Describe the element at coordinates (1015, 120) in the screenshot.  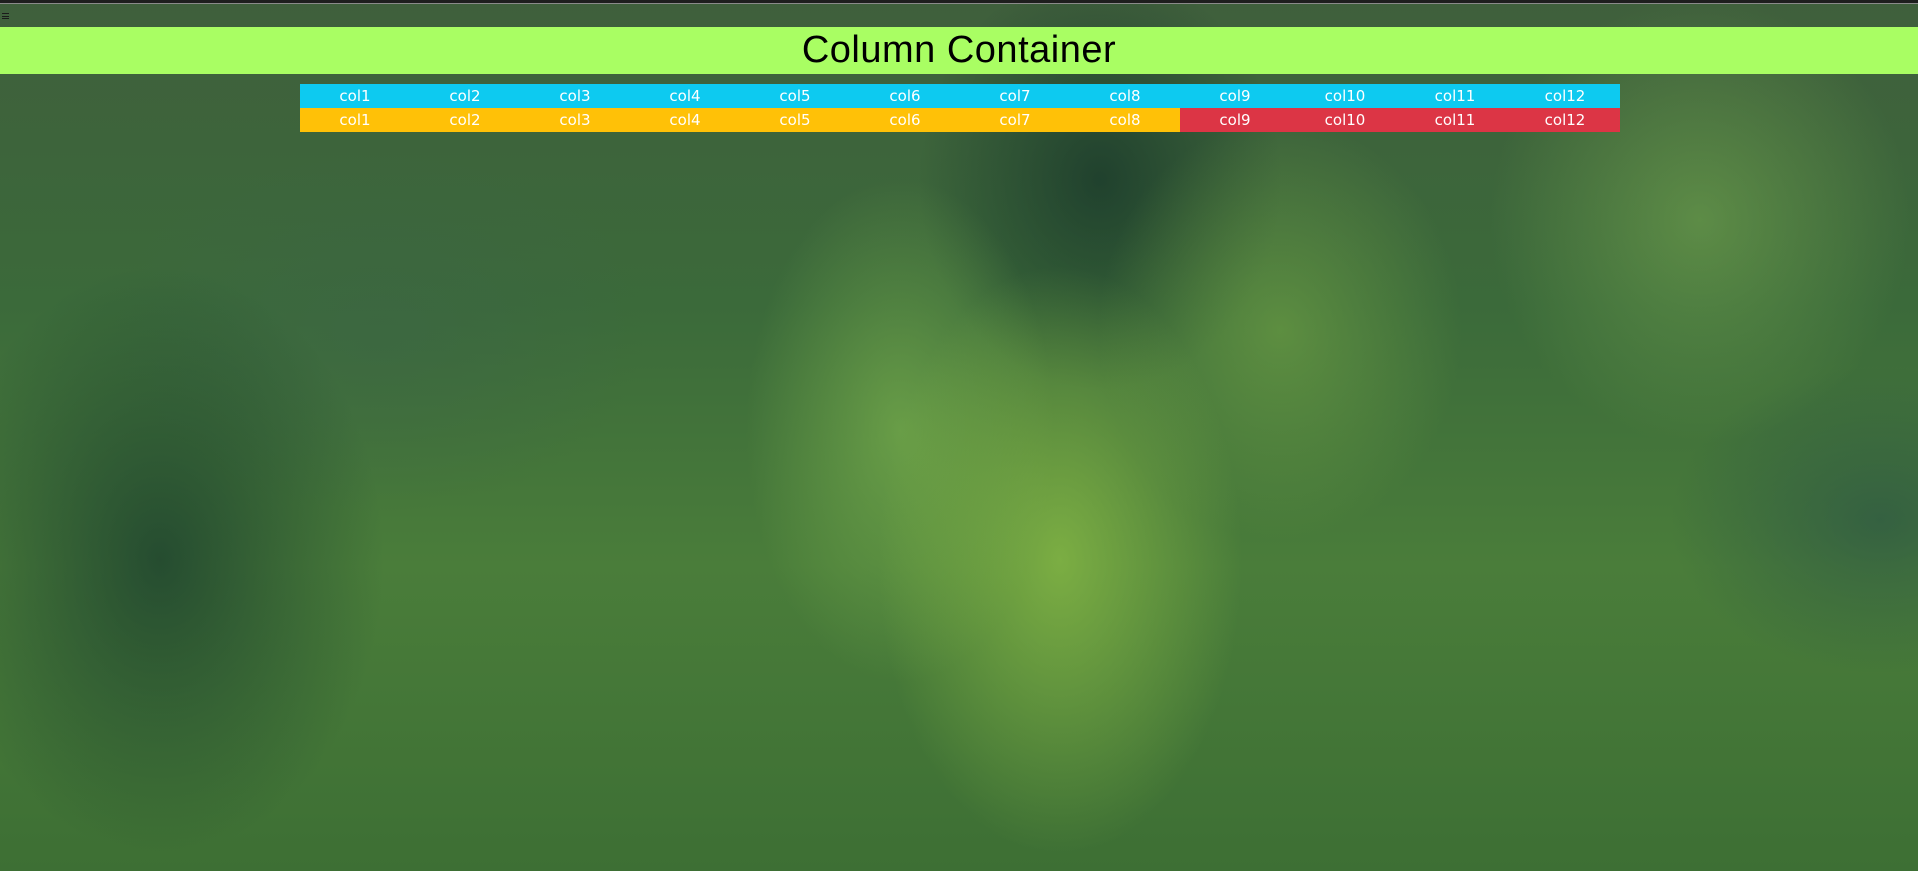
I see `row2-col7: col7` at that location.